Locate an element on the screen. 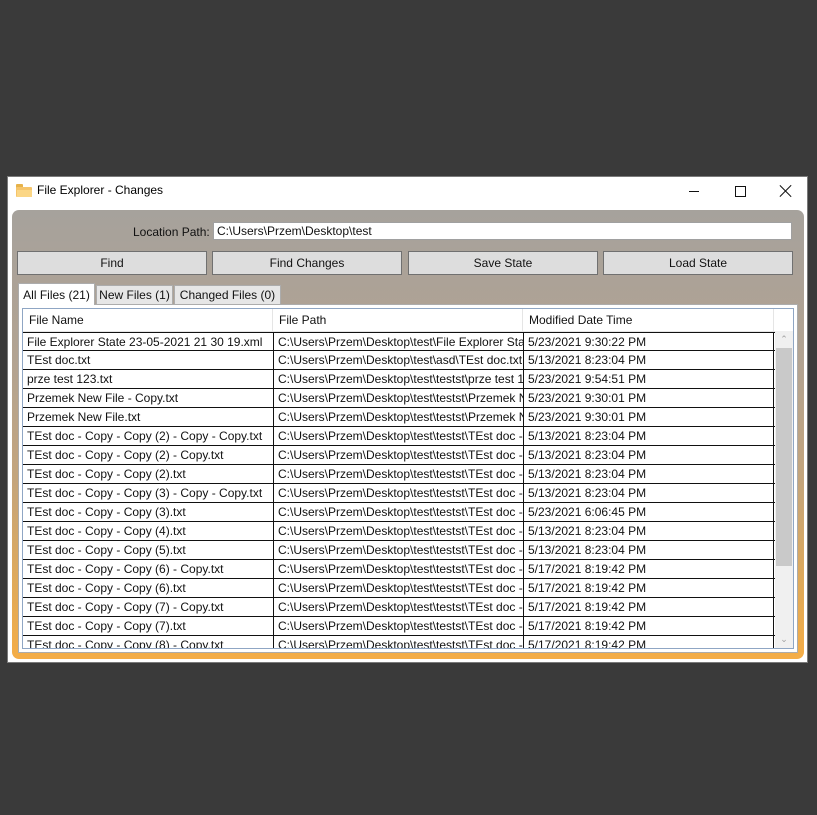  cell-file-name: TEst doc - Copy - Copy (5).txt is located at coordinates (148, 550).